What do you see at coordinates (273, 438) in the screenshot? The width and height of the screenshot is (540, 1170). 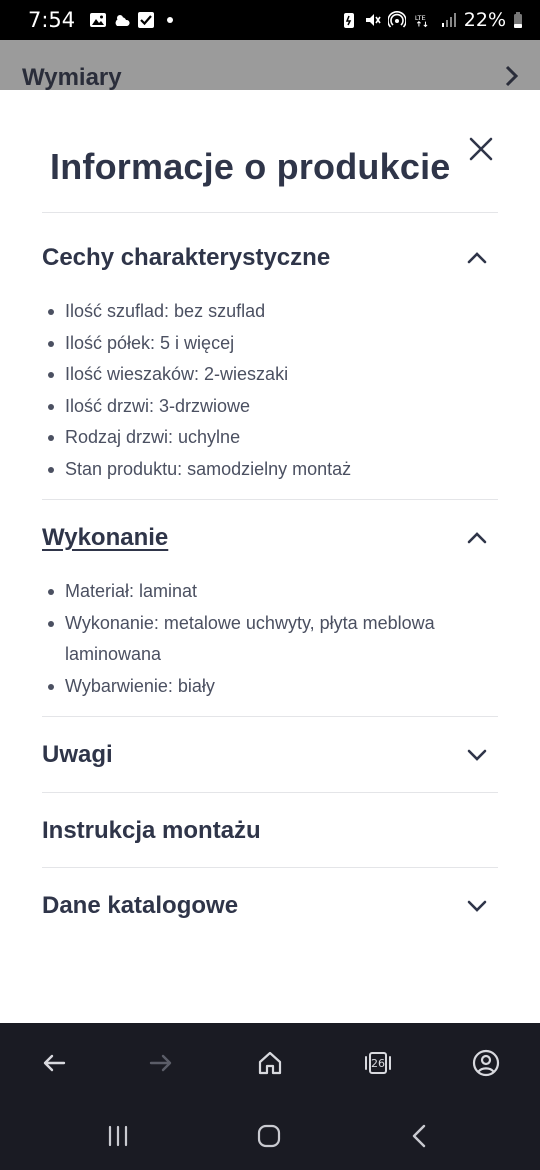 I see `list-item: Rodzaj drzwi: uchylne` at bounding box center [273, 438].